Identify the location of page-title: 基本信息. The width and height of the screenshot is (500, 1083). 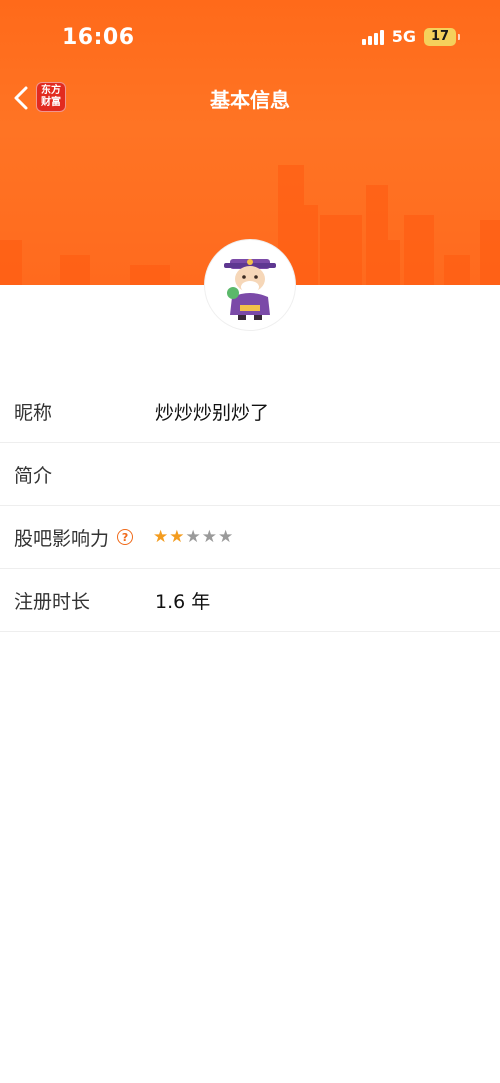
(250, 100).